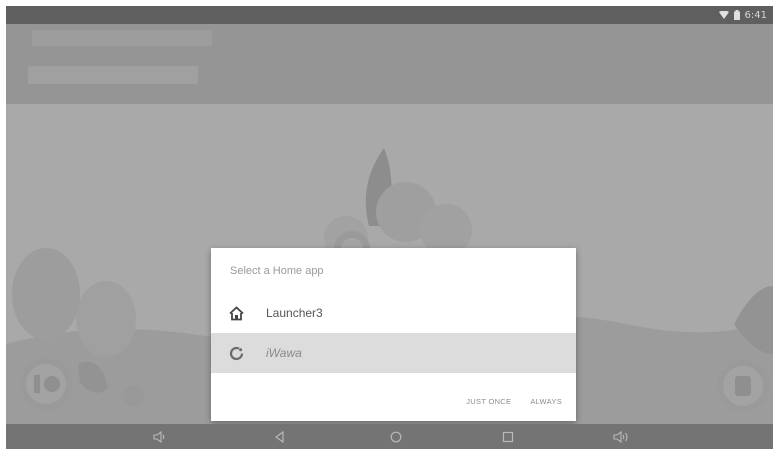 Image resolution: width=779 pixels, height=455 pixels. What do you see at coordinates (622, 437) in the screenshot?
I see `volume-up-icon` at bounding box center [622, 437].